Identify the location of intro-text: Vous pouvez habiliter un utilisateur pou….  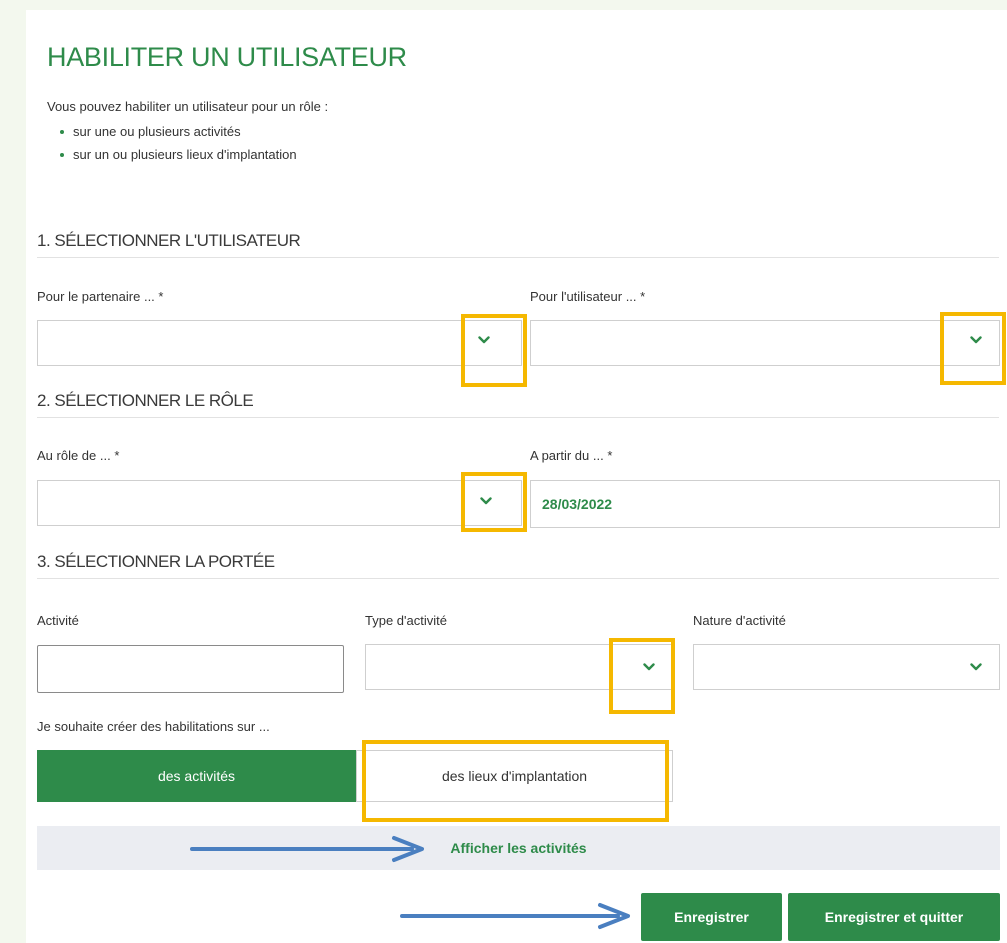
(188, 106).